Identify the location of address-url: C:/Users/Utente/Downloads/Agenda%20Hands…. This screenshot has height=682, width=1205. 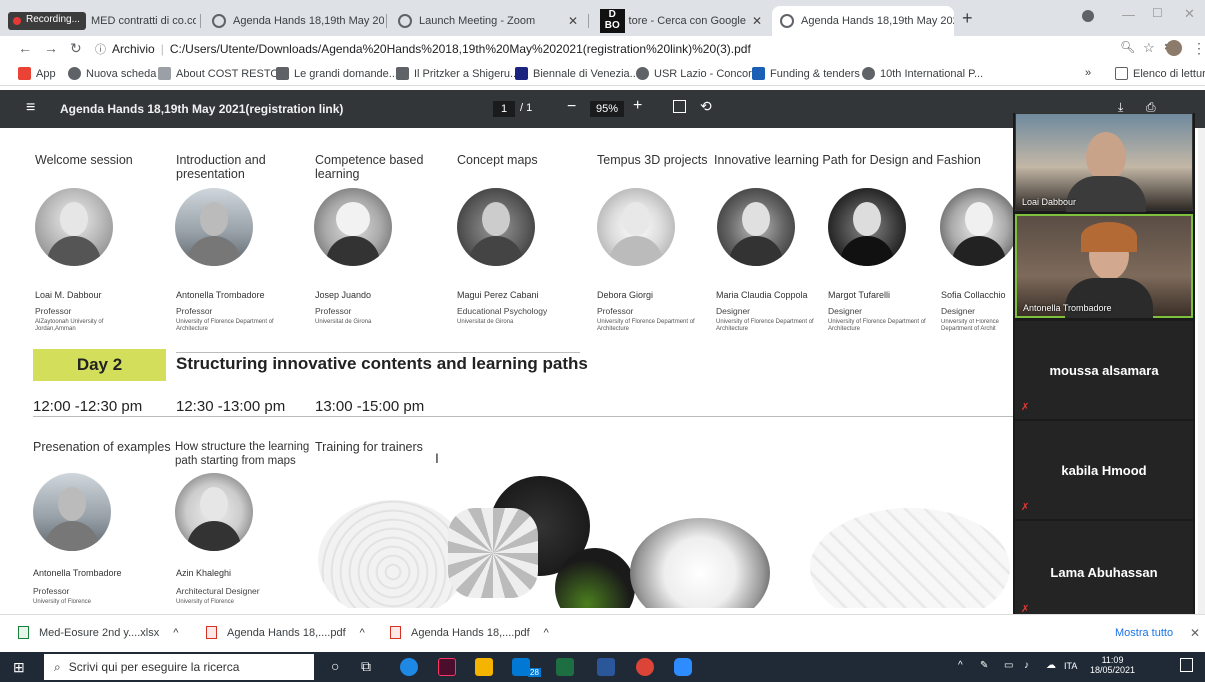
(460, 49).